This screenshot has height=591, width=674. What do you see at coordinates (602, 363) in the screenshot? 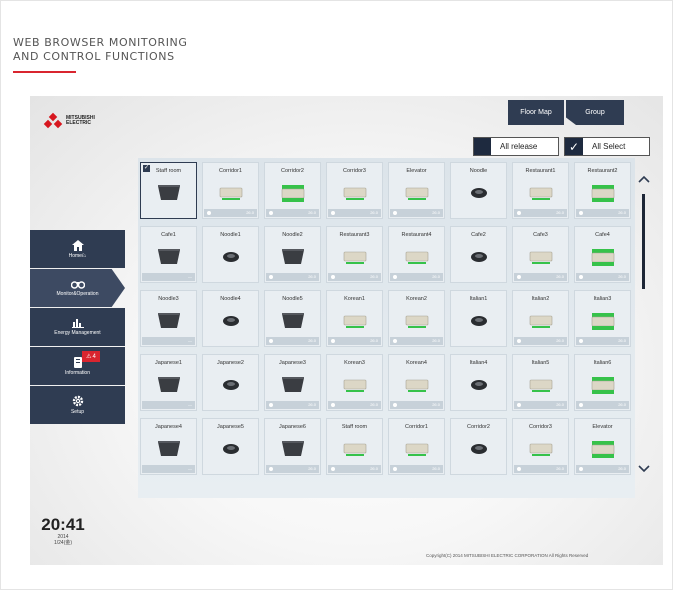
I see `unit-name: Italian6` at bounding box center [602, 363].